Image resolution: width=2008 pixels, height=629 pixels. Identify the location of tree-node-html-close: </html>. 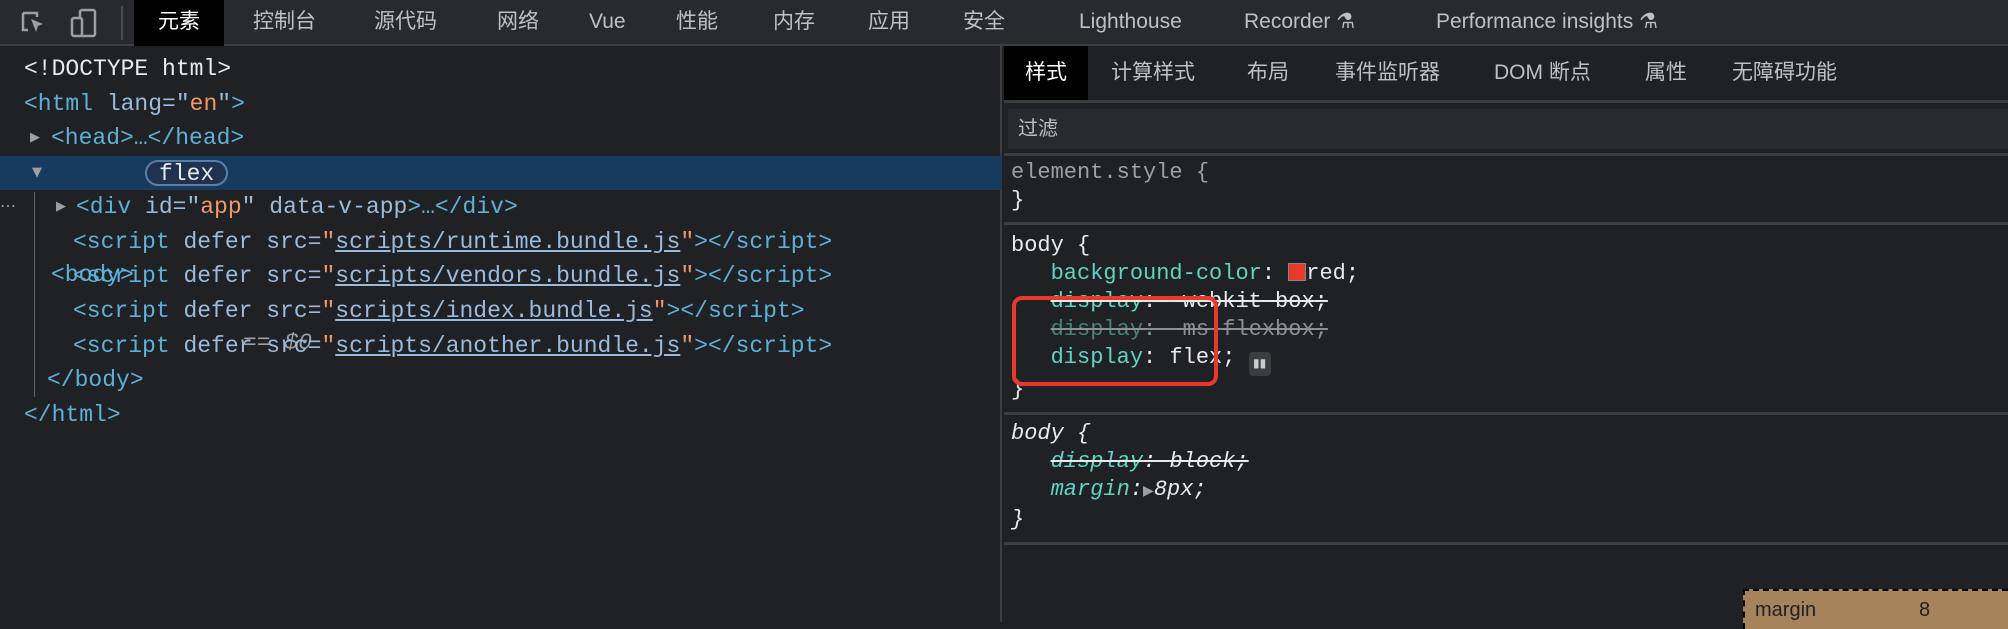
(501, 415).